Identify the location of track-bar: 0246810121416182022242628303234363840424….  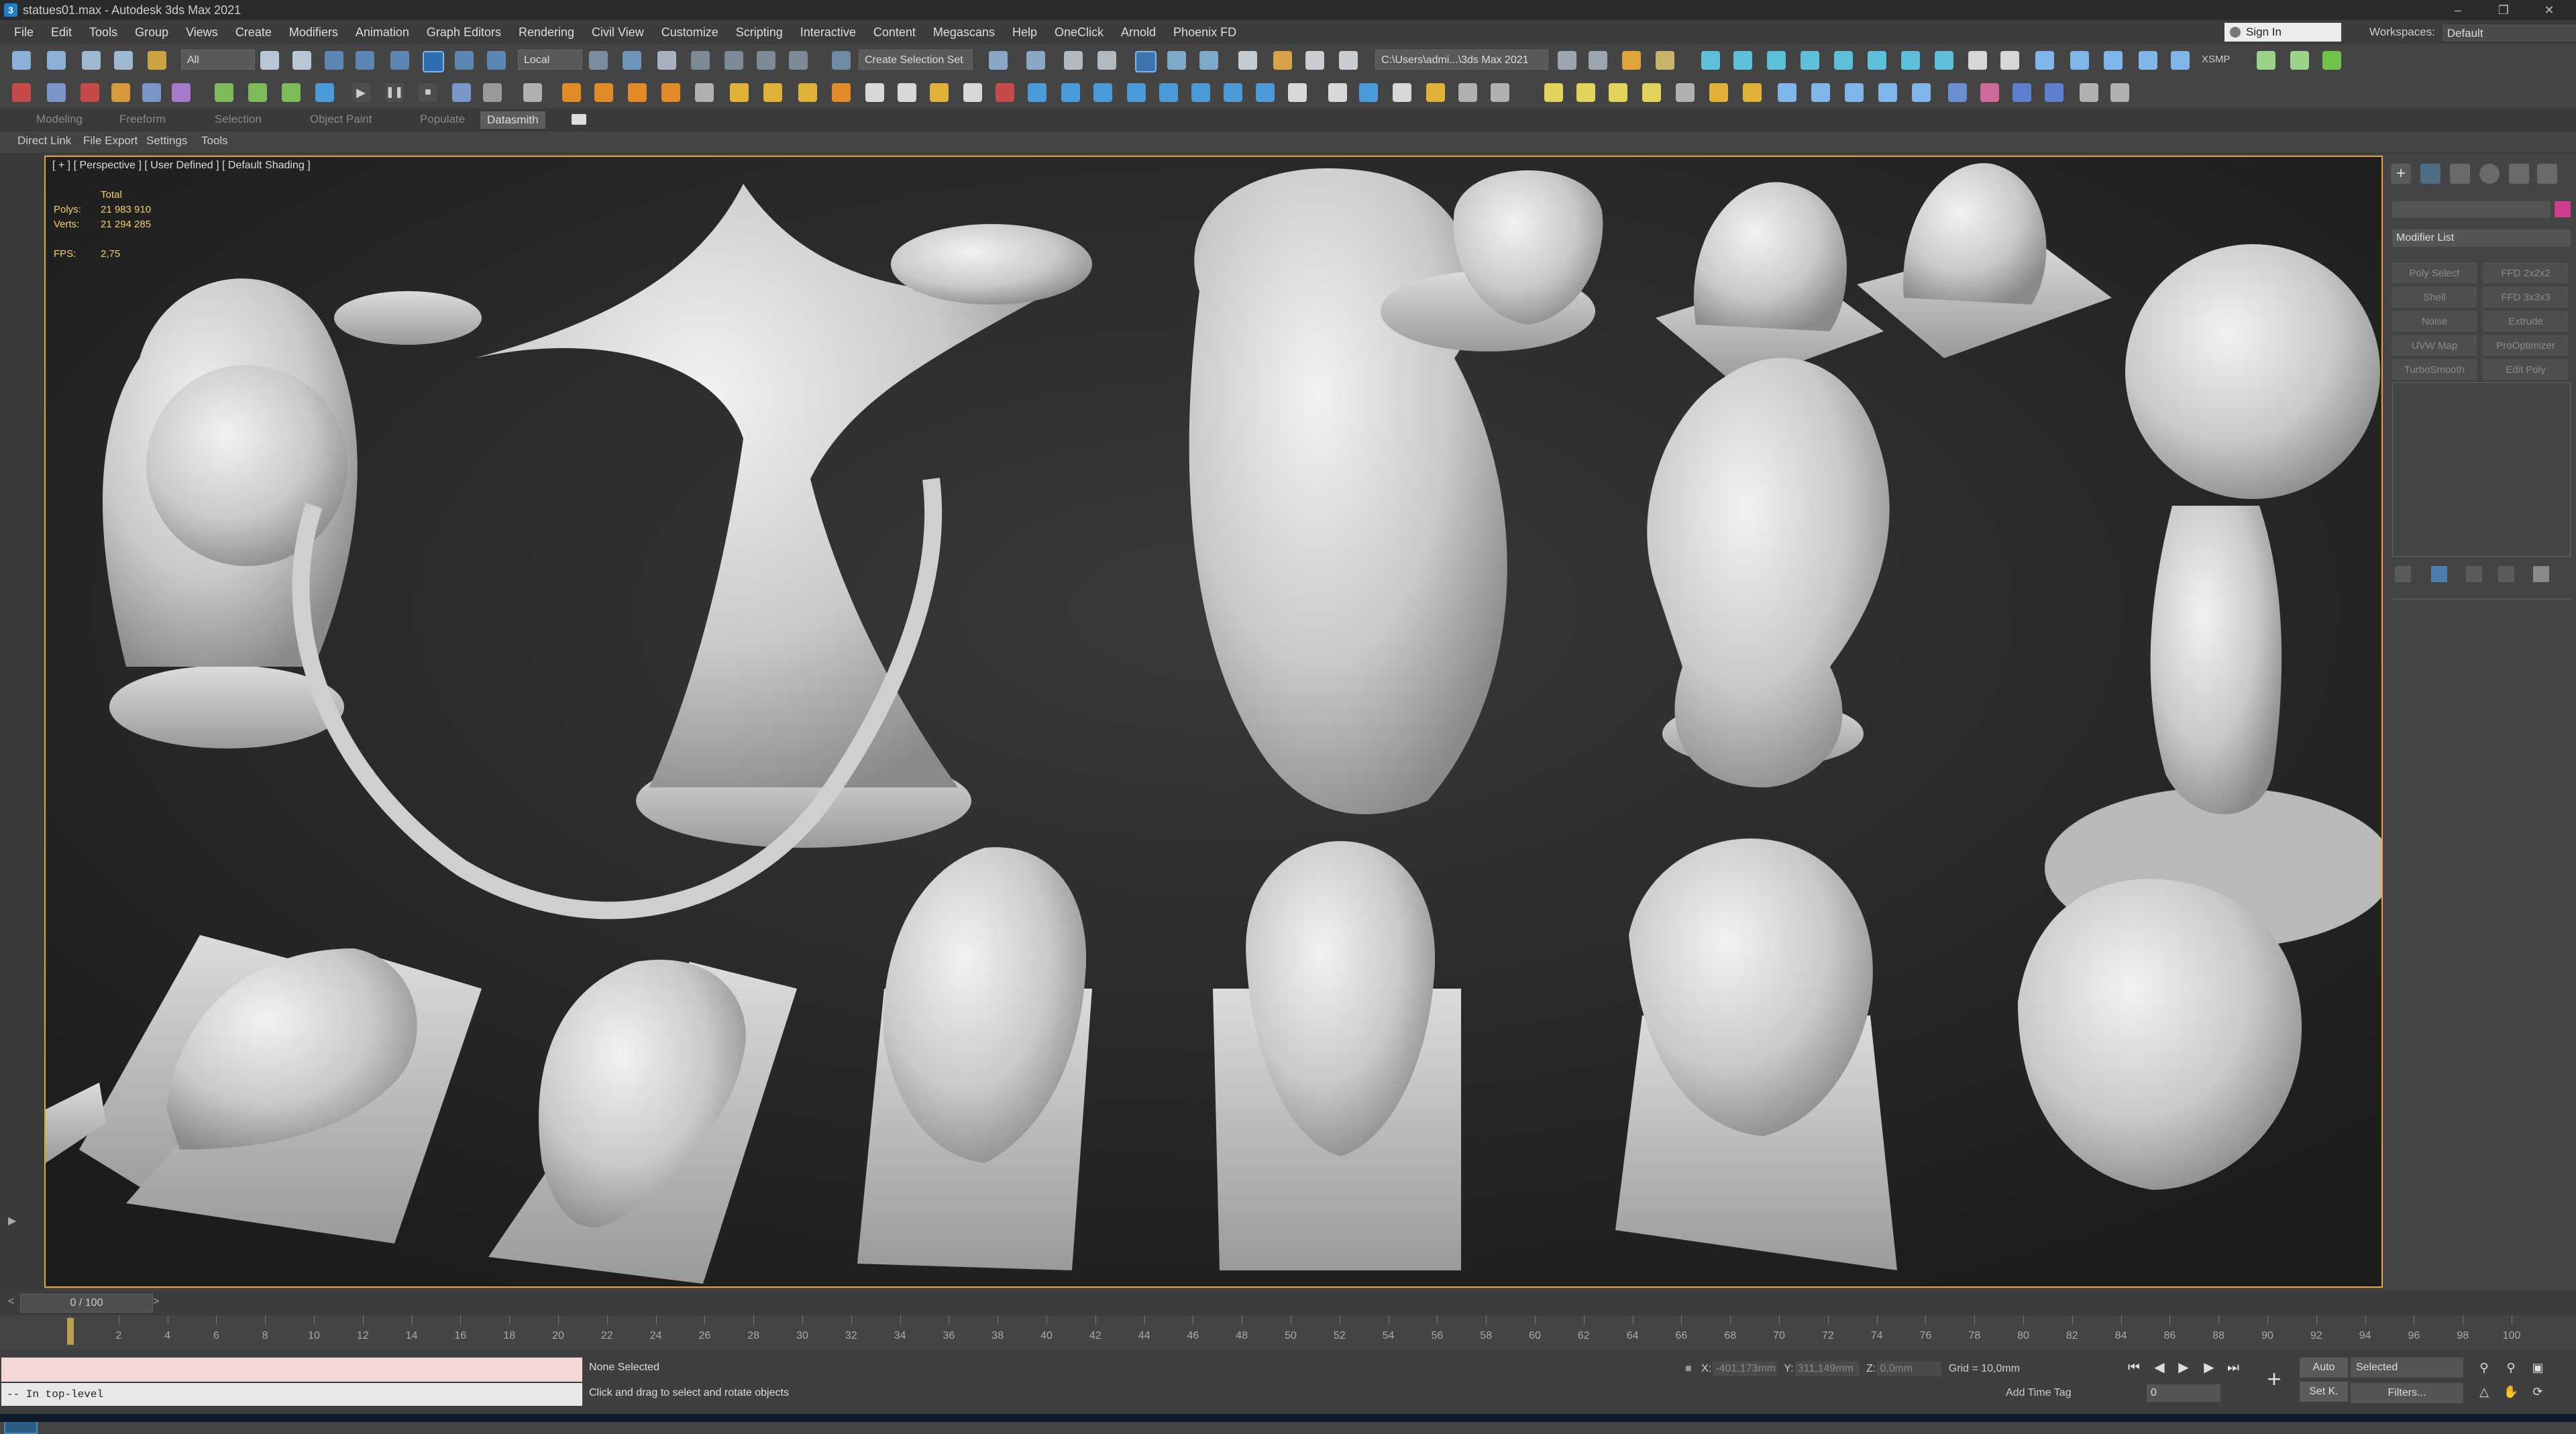
(1288, 1332).